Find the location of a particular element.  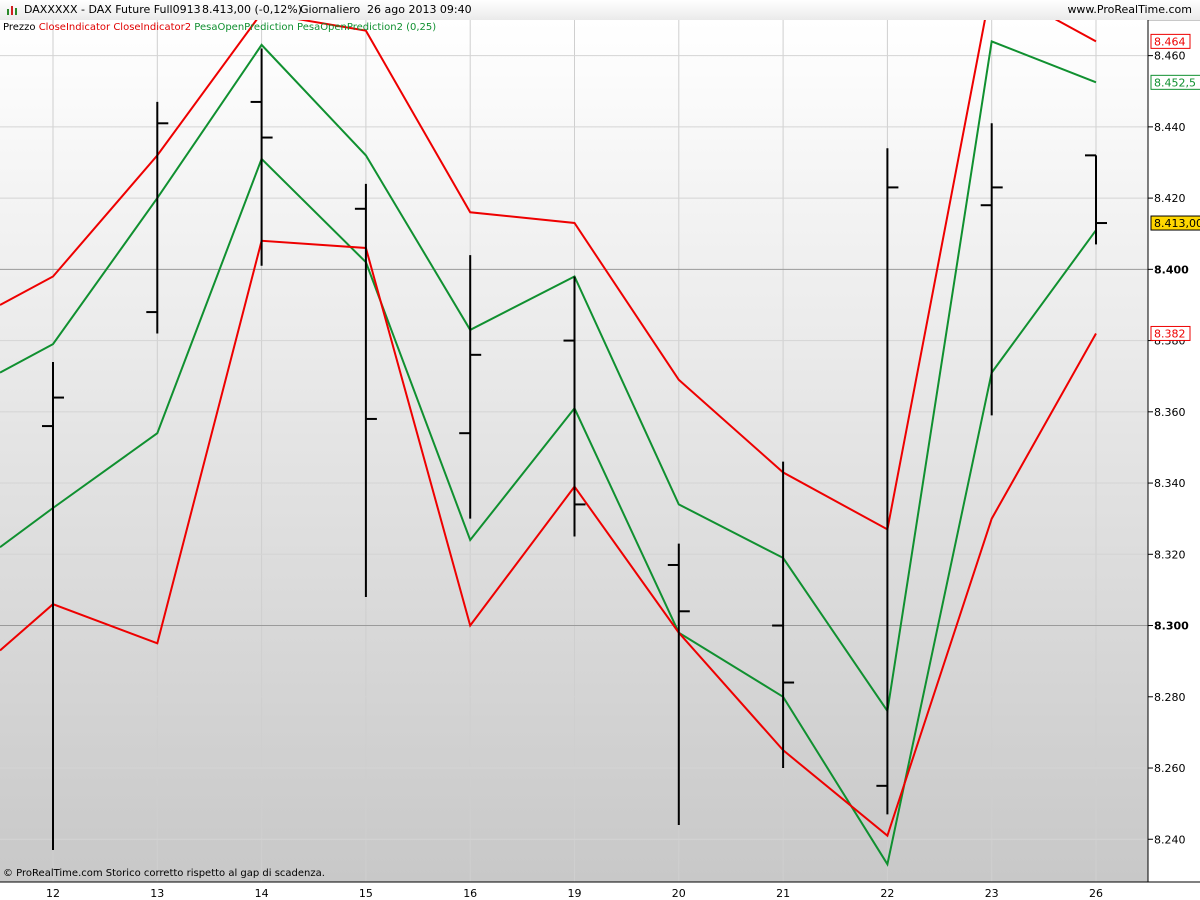

y-tick-label: 8.360 is located at coordinates (1170, 412).